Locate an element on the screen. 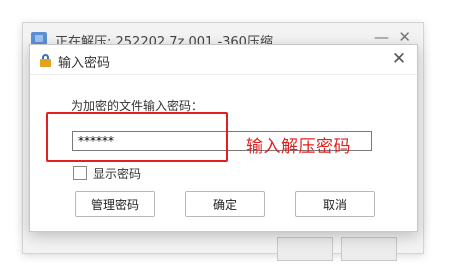 The width and height of the screenshot is (456, 276). ok-button: 确定 is located at coordinates (225, 204).